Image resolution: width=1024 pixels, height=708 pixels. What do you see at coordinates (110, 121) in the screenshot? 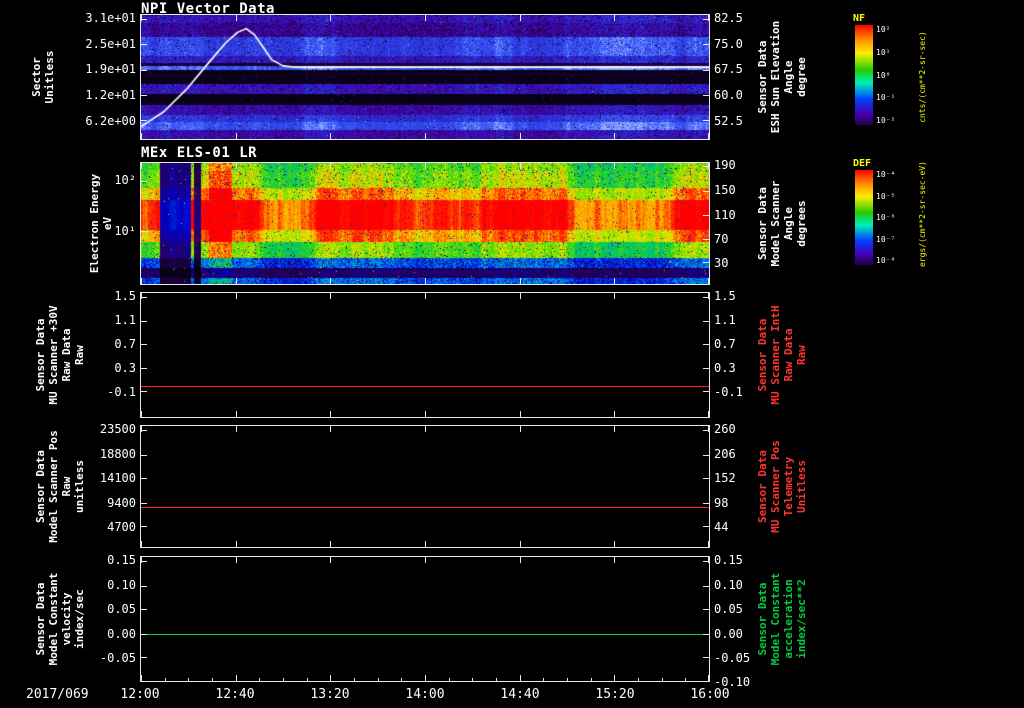
I see `y-tick-label-left: 6.2e+00` at bounding box center [110, 121].